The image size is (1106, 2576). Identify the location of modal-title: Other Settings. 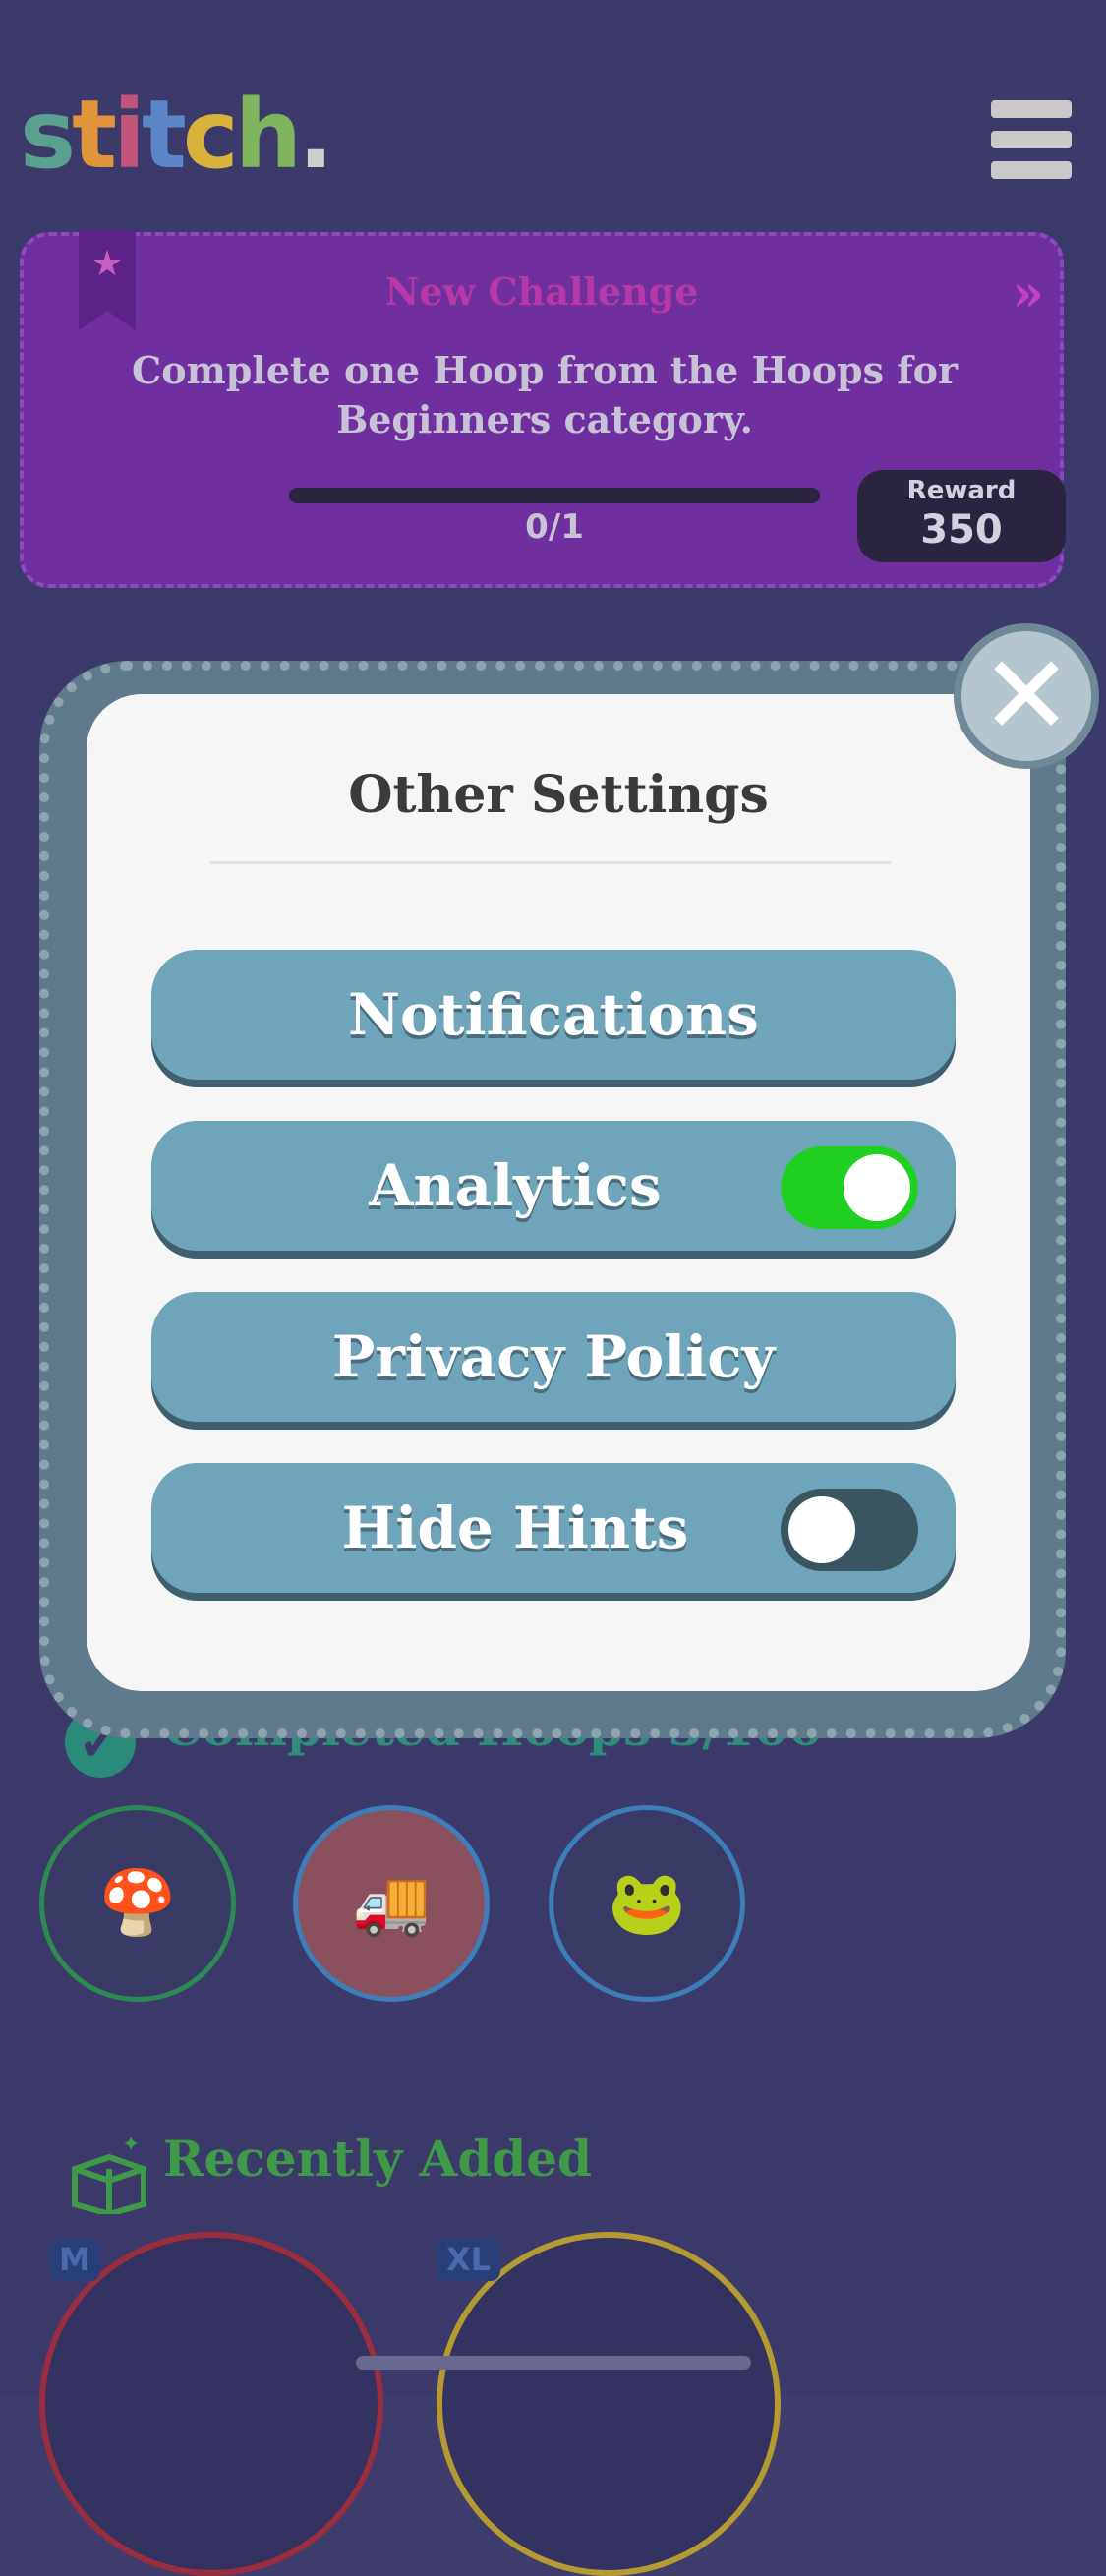
(559, 795).